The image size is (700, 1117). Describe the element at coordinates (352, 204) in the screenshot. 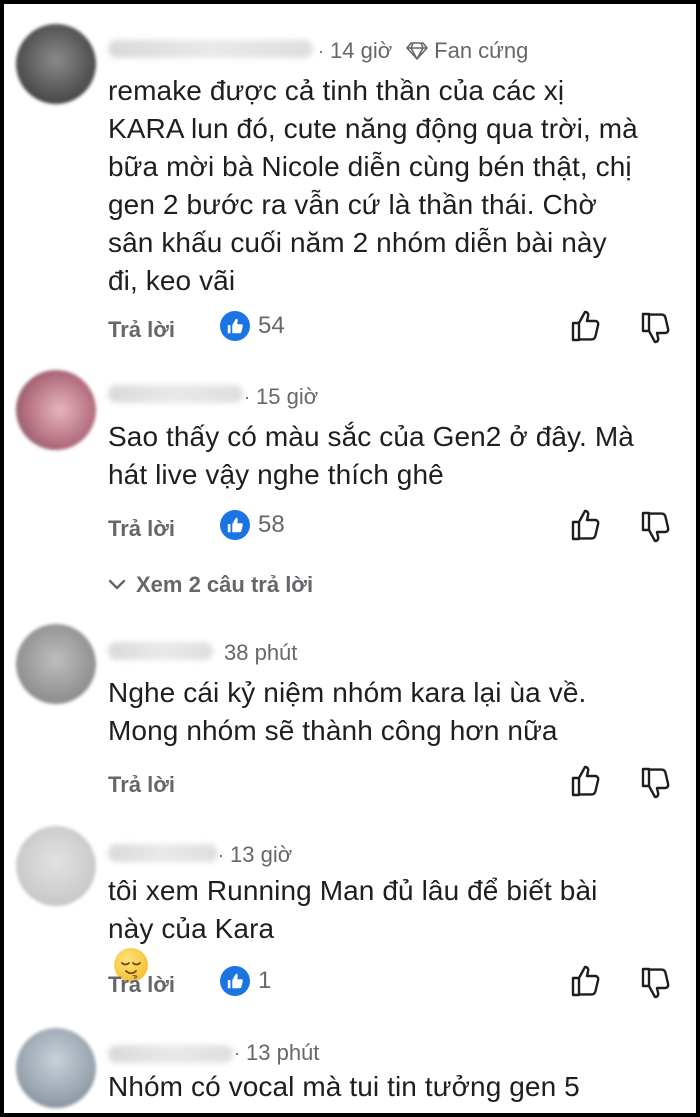

I see `comment-line: gen 2 bước ra vẫn cứ là thần thái. Chờ` at that location.